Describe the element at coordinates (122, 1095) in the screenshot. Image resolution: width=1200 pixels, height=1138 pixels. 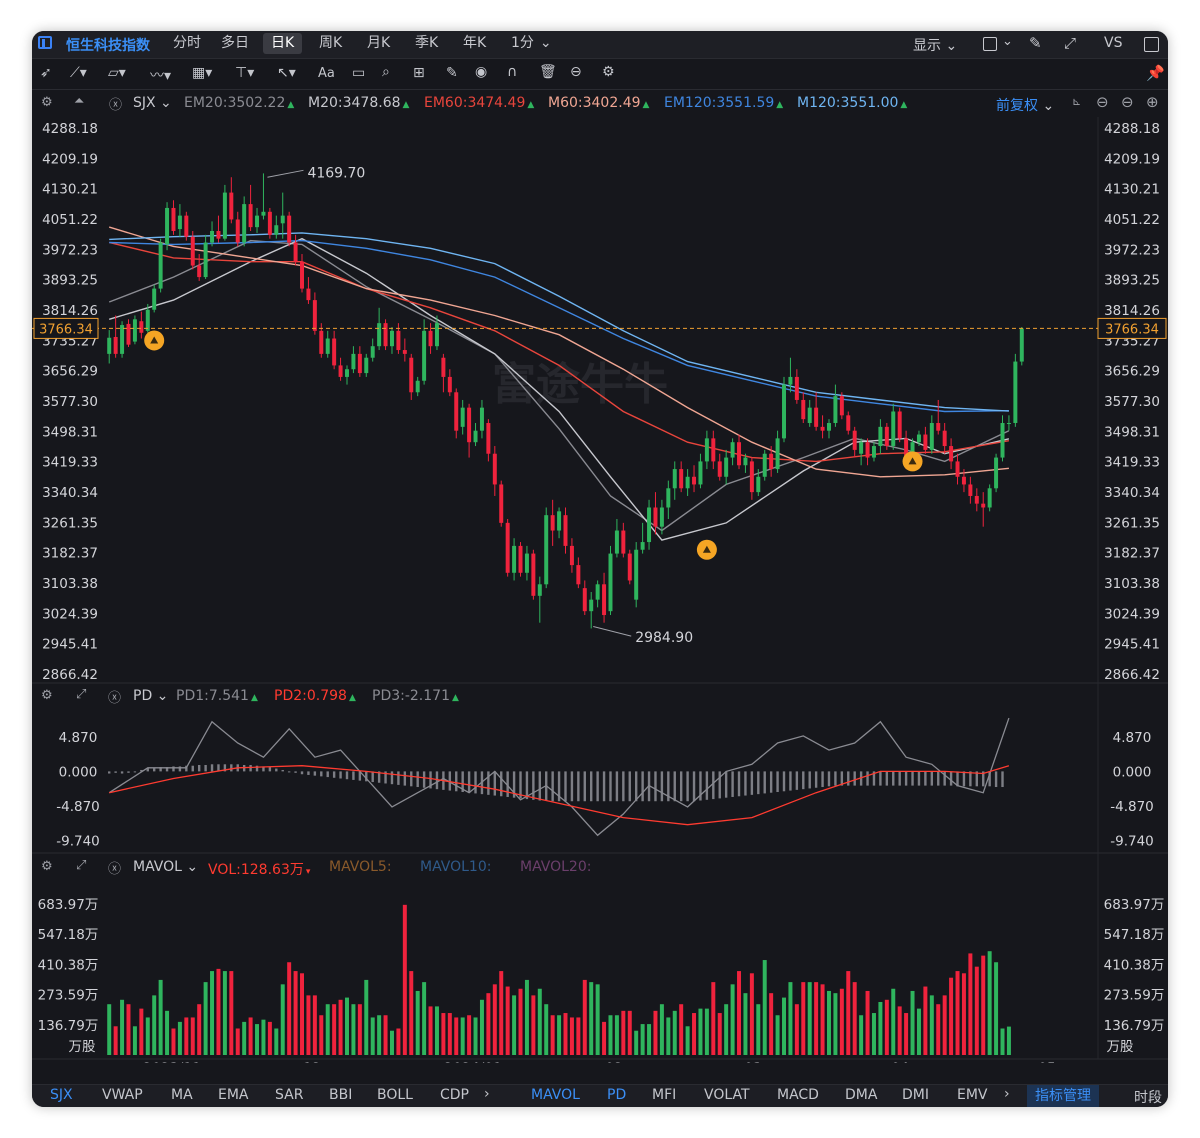
I see `indicator-tab: VWAP` at that location.